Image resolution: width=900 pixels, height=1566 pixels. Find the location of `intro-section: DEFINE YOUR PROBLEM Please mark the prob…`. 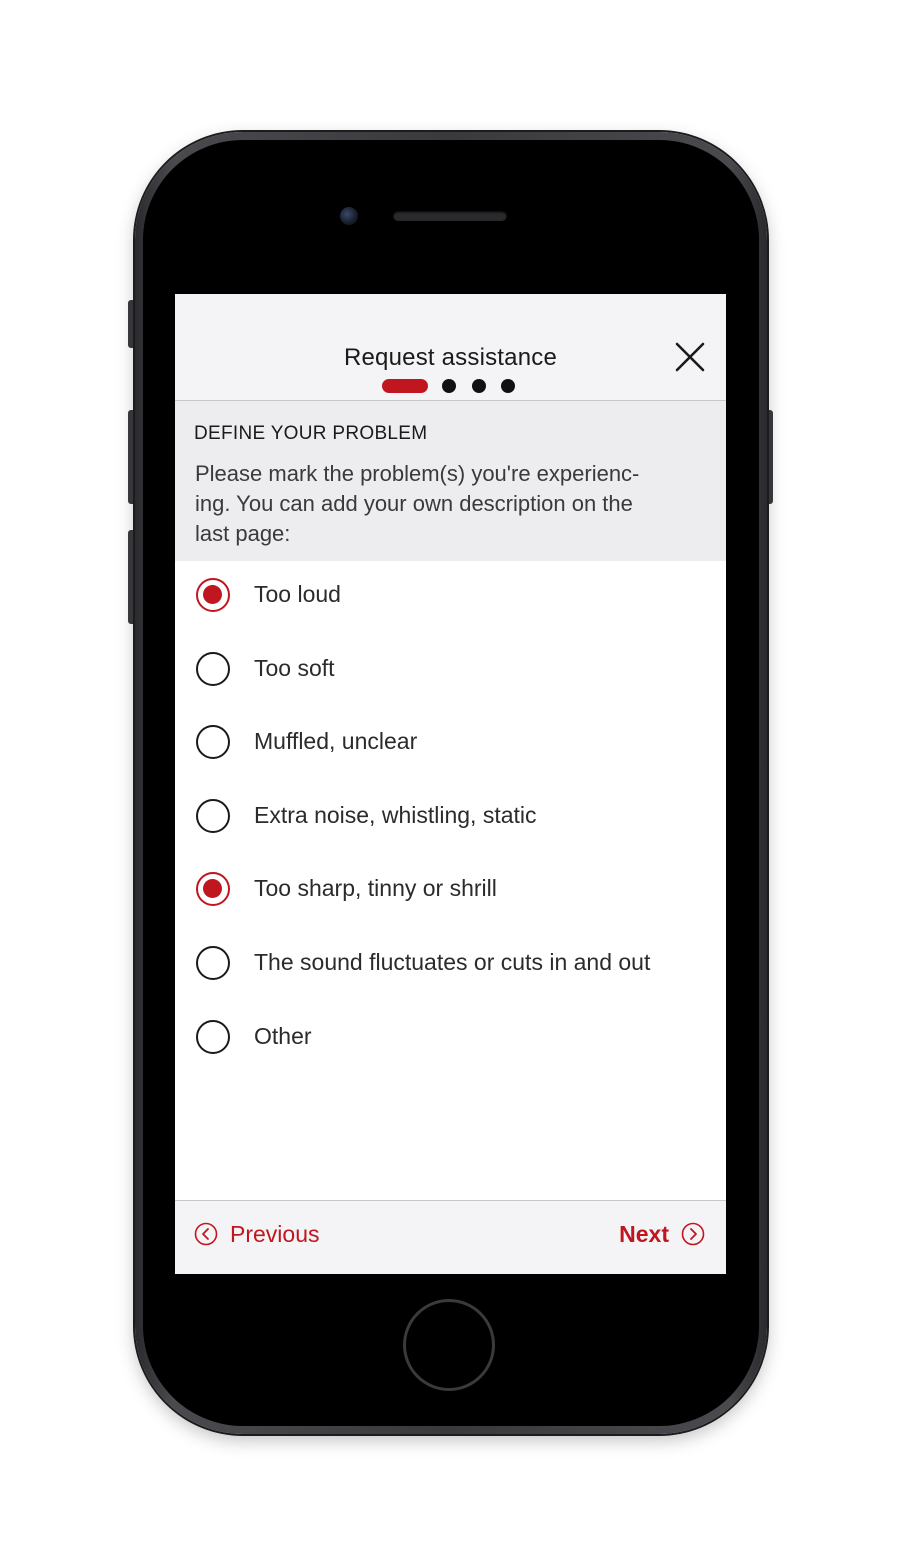

intro-section: DEFINE YOUR PROBLEM Please mark the prob… is located at coordinates (450, 481).